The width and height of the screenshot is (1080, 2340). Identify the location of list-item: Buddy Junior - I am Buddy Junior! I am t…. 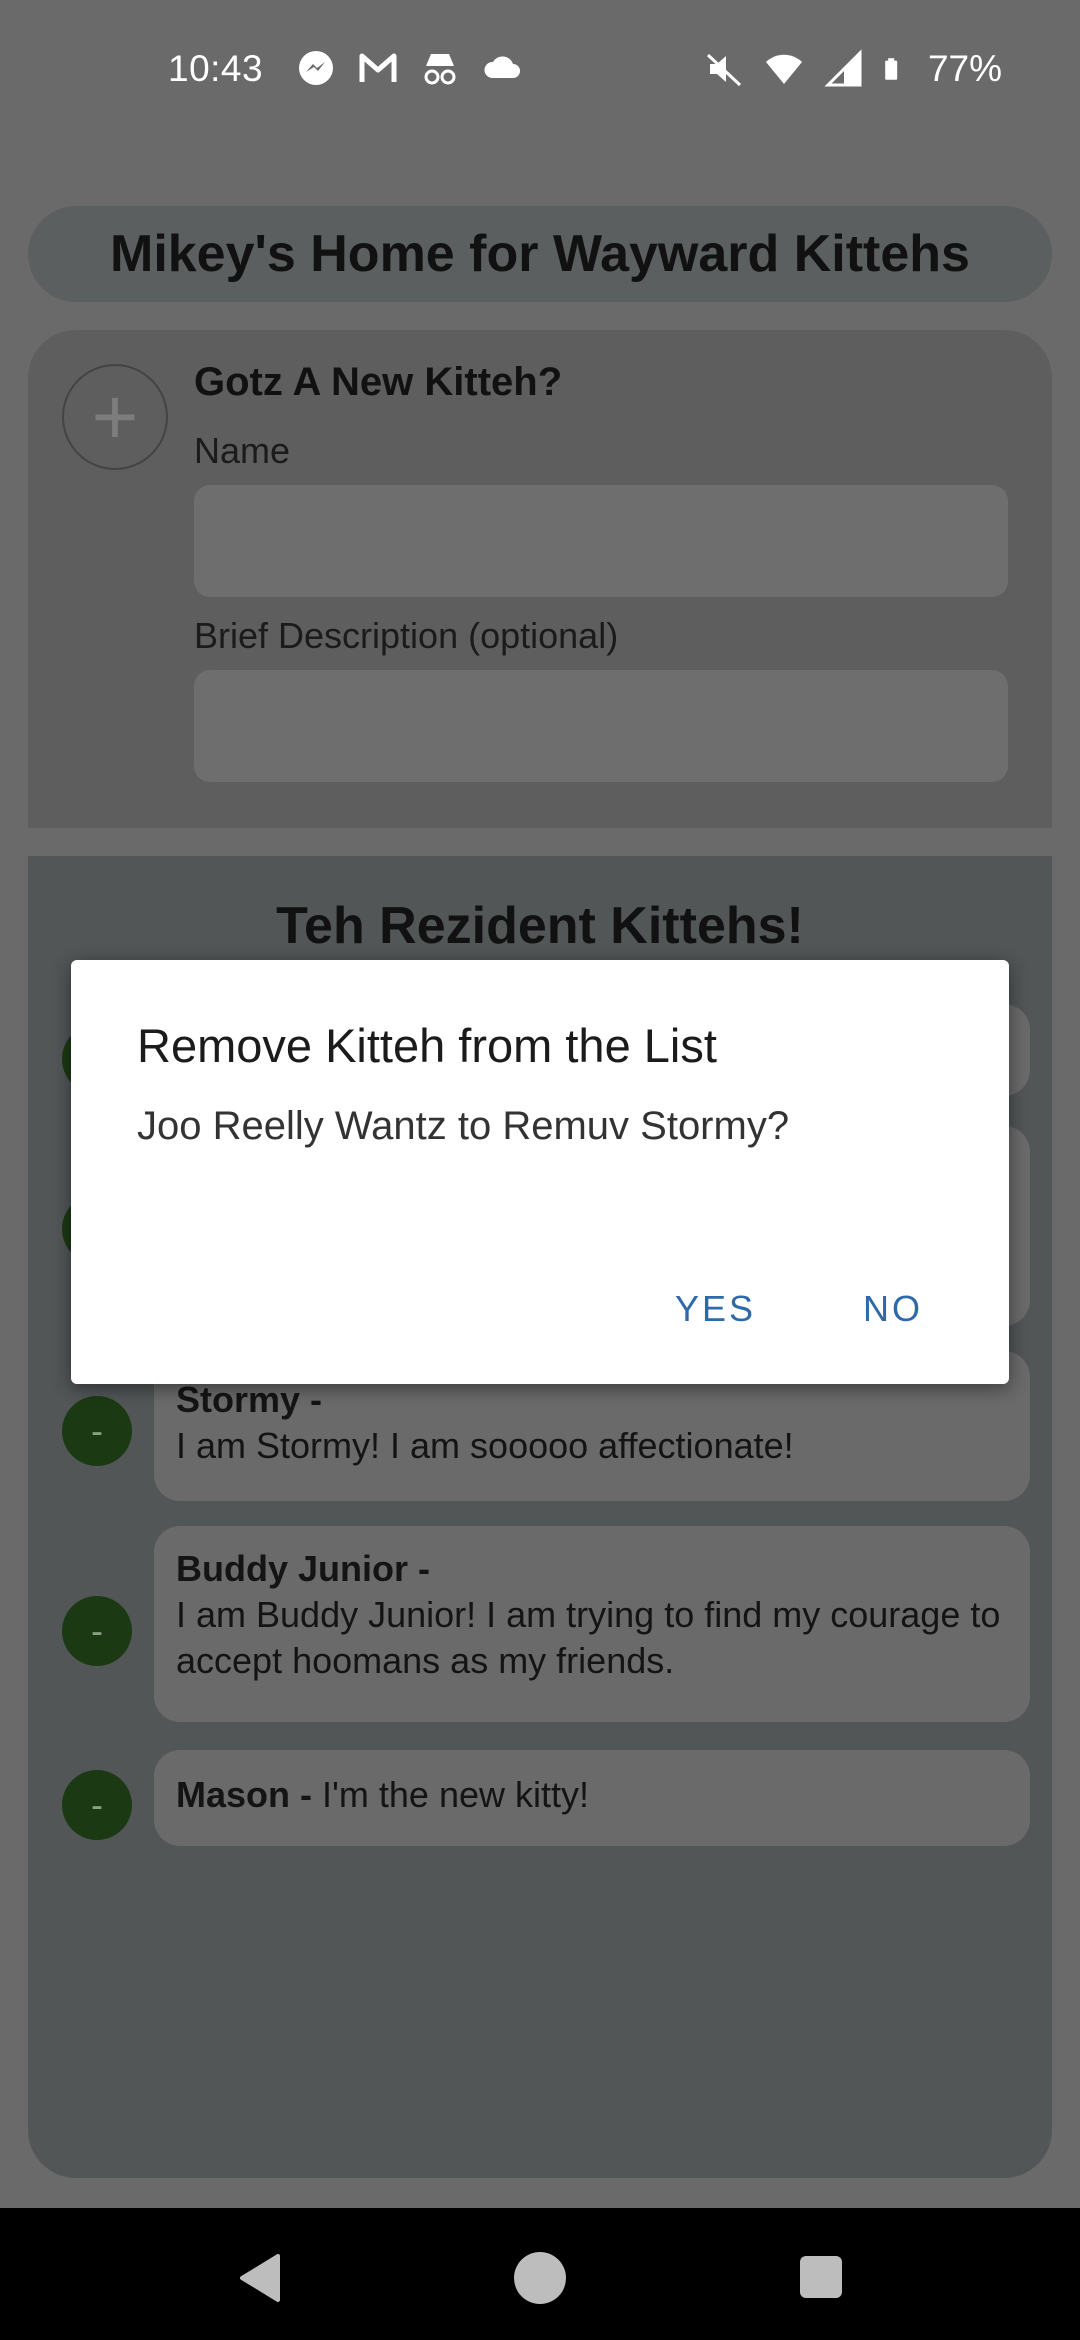
(592, 1624).